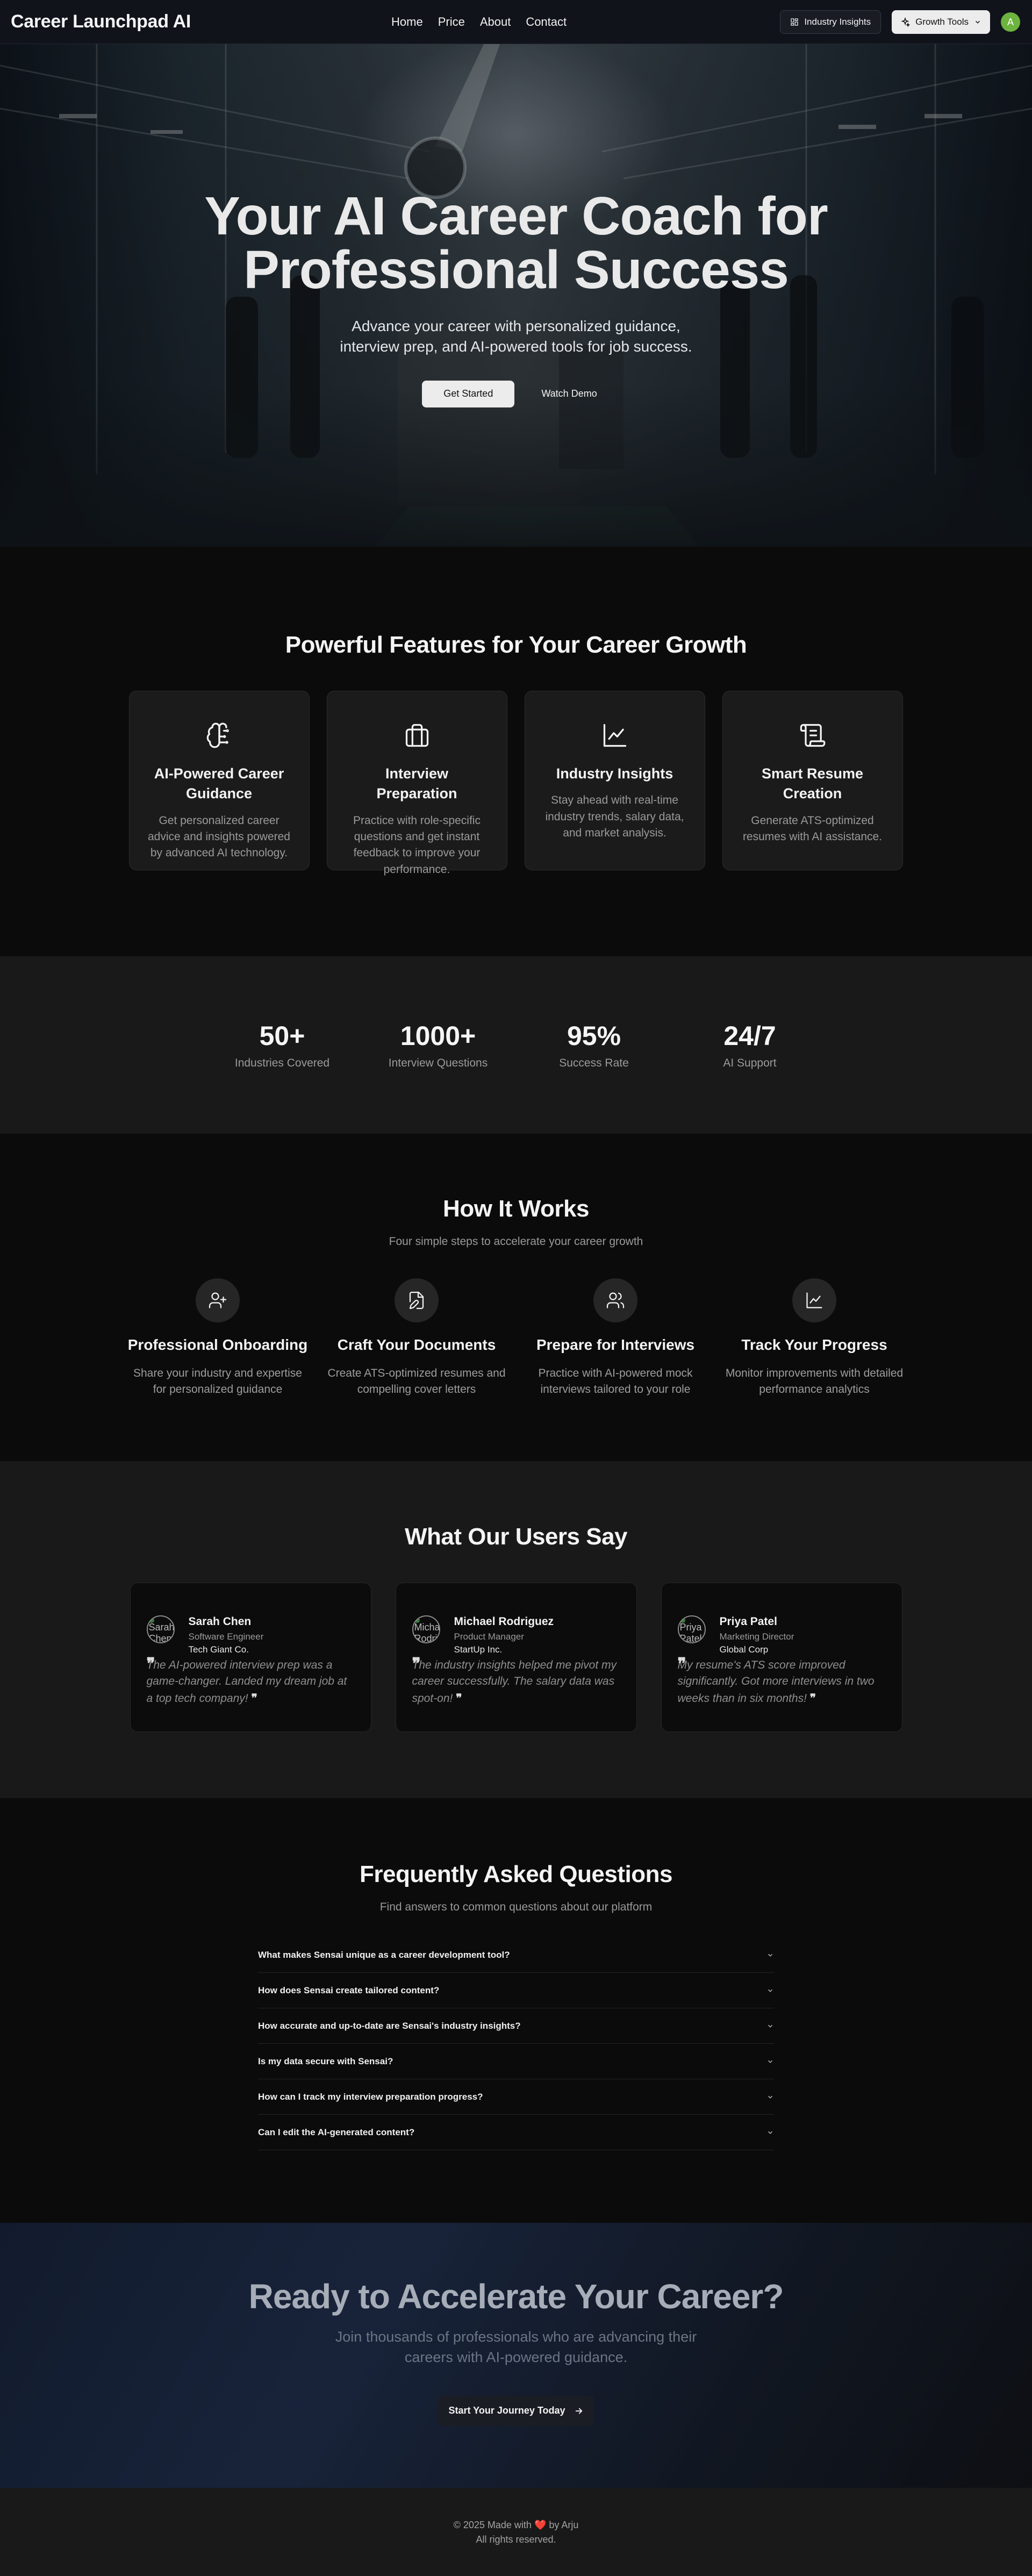  What do you see at coordinates (578, 2411) in the screenshot?
I see `arrow-right-icon` at bounding box center [578, 2411].